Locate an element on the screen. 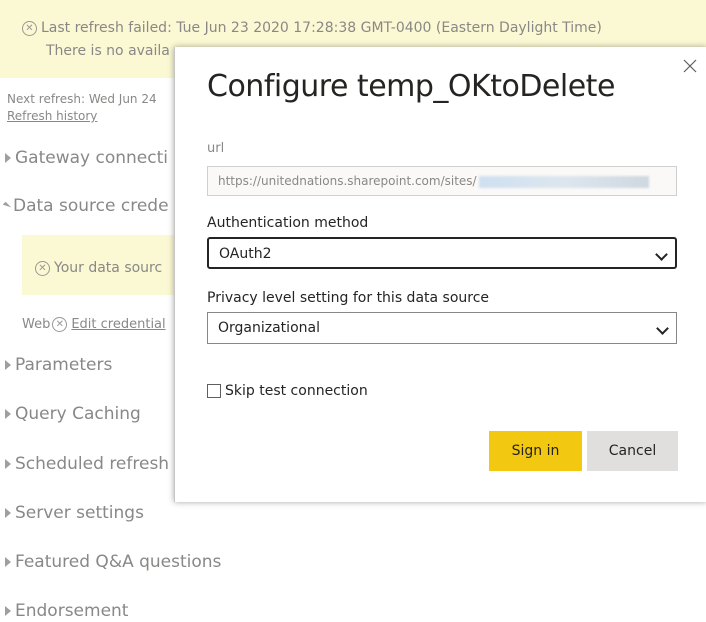 This screenshot has width=706, height=622. section-label: Query Caching is located at coordinates (78, 414).